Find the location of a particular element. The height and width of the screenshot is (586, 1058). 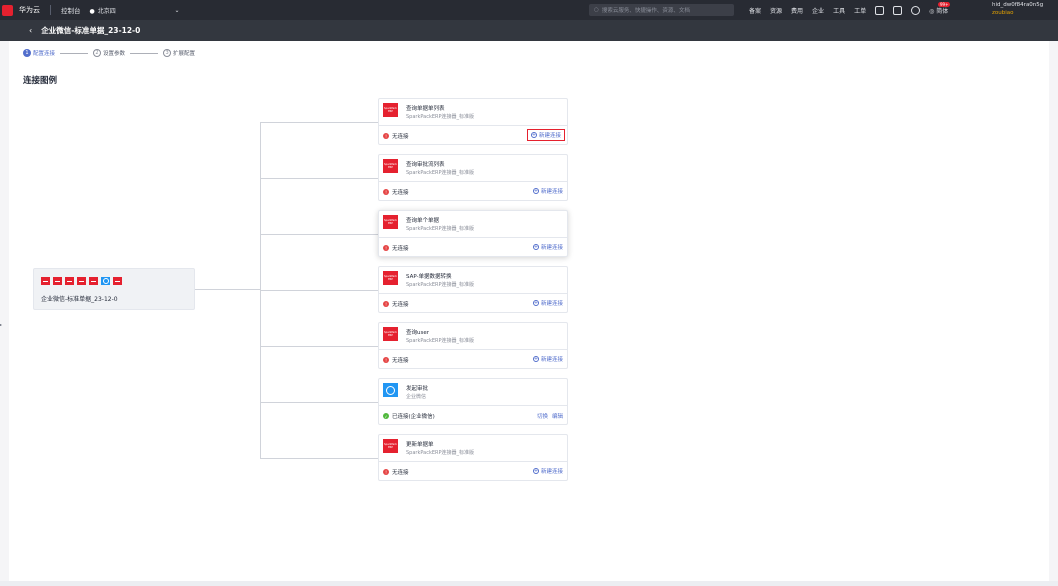

step-2-label: 设置参数 is located at coordinates (114, 53).